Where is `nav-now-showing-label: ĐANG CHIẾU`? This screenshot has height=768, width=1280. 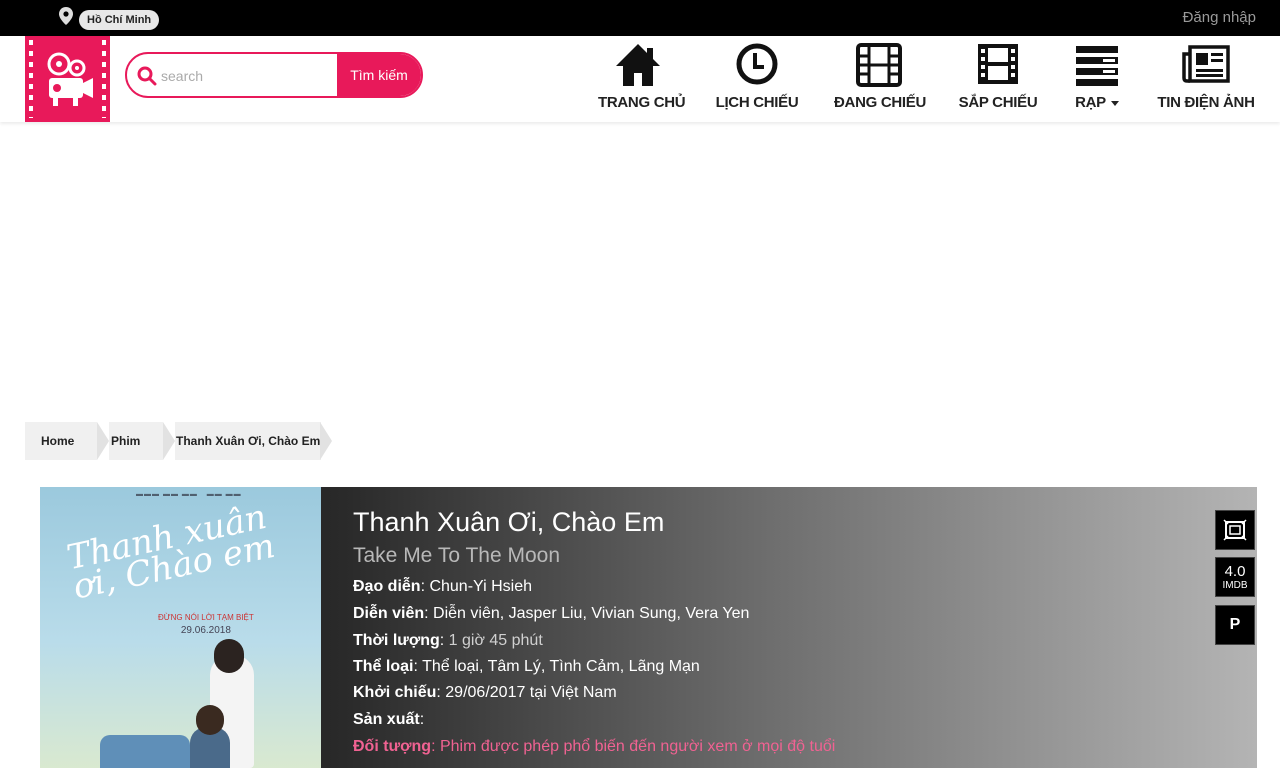
nav-now-showing-label: ĐANG CHIẾU is located at coordinates (880, 102).